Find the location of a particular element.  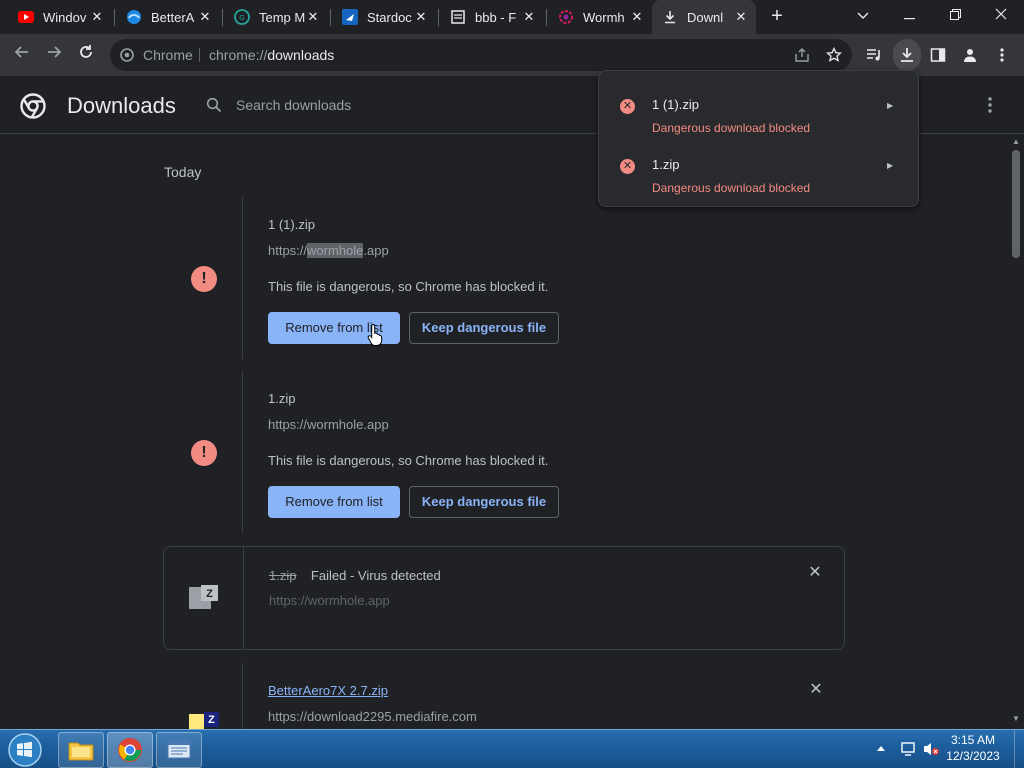

windows-start-icon is located at coordinates (25, 750).